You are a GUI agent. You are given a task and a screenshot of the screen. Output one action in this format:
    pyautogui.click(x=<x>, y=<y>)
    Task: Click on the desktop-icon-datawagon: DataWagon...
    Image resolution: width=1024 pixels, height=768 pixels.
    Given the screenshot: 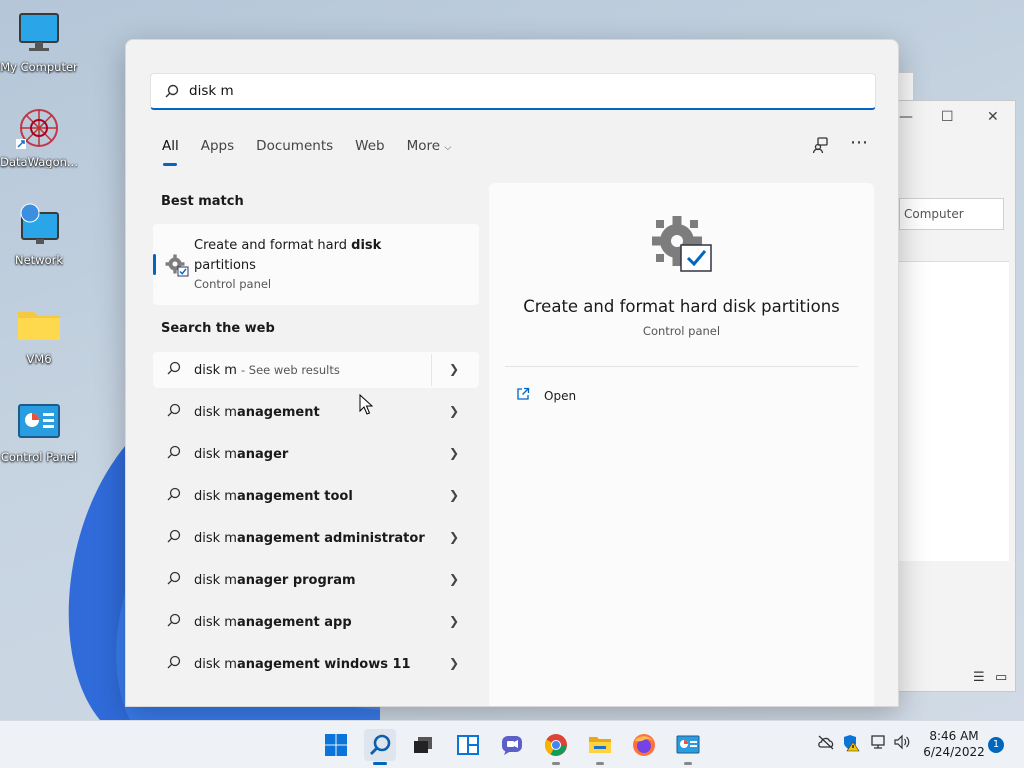 What is the action you would take?
    pyautogui.click(x=39, y=137)
    